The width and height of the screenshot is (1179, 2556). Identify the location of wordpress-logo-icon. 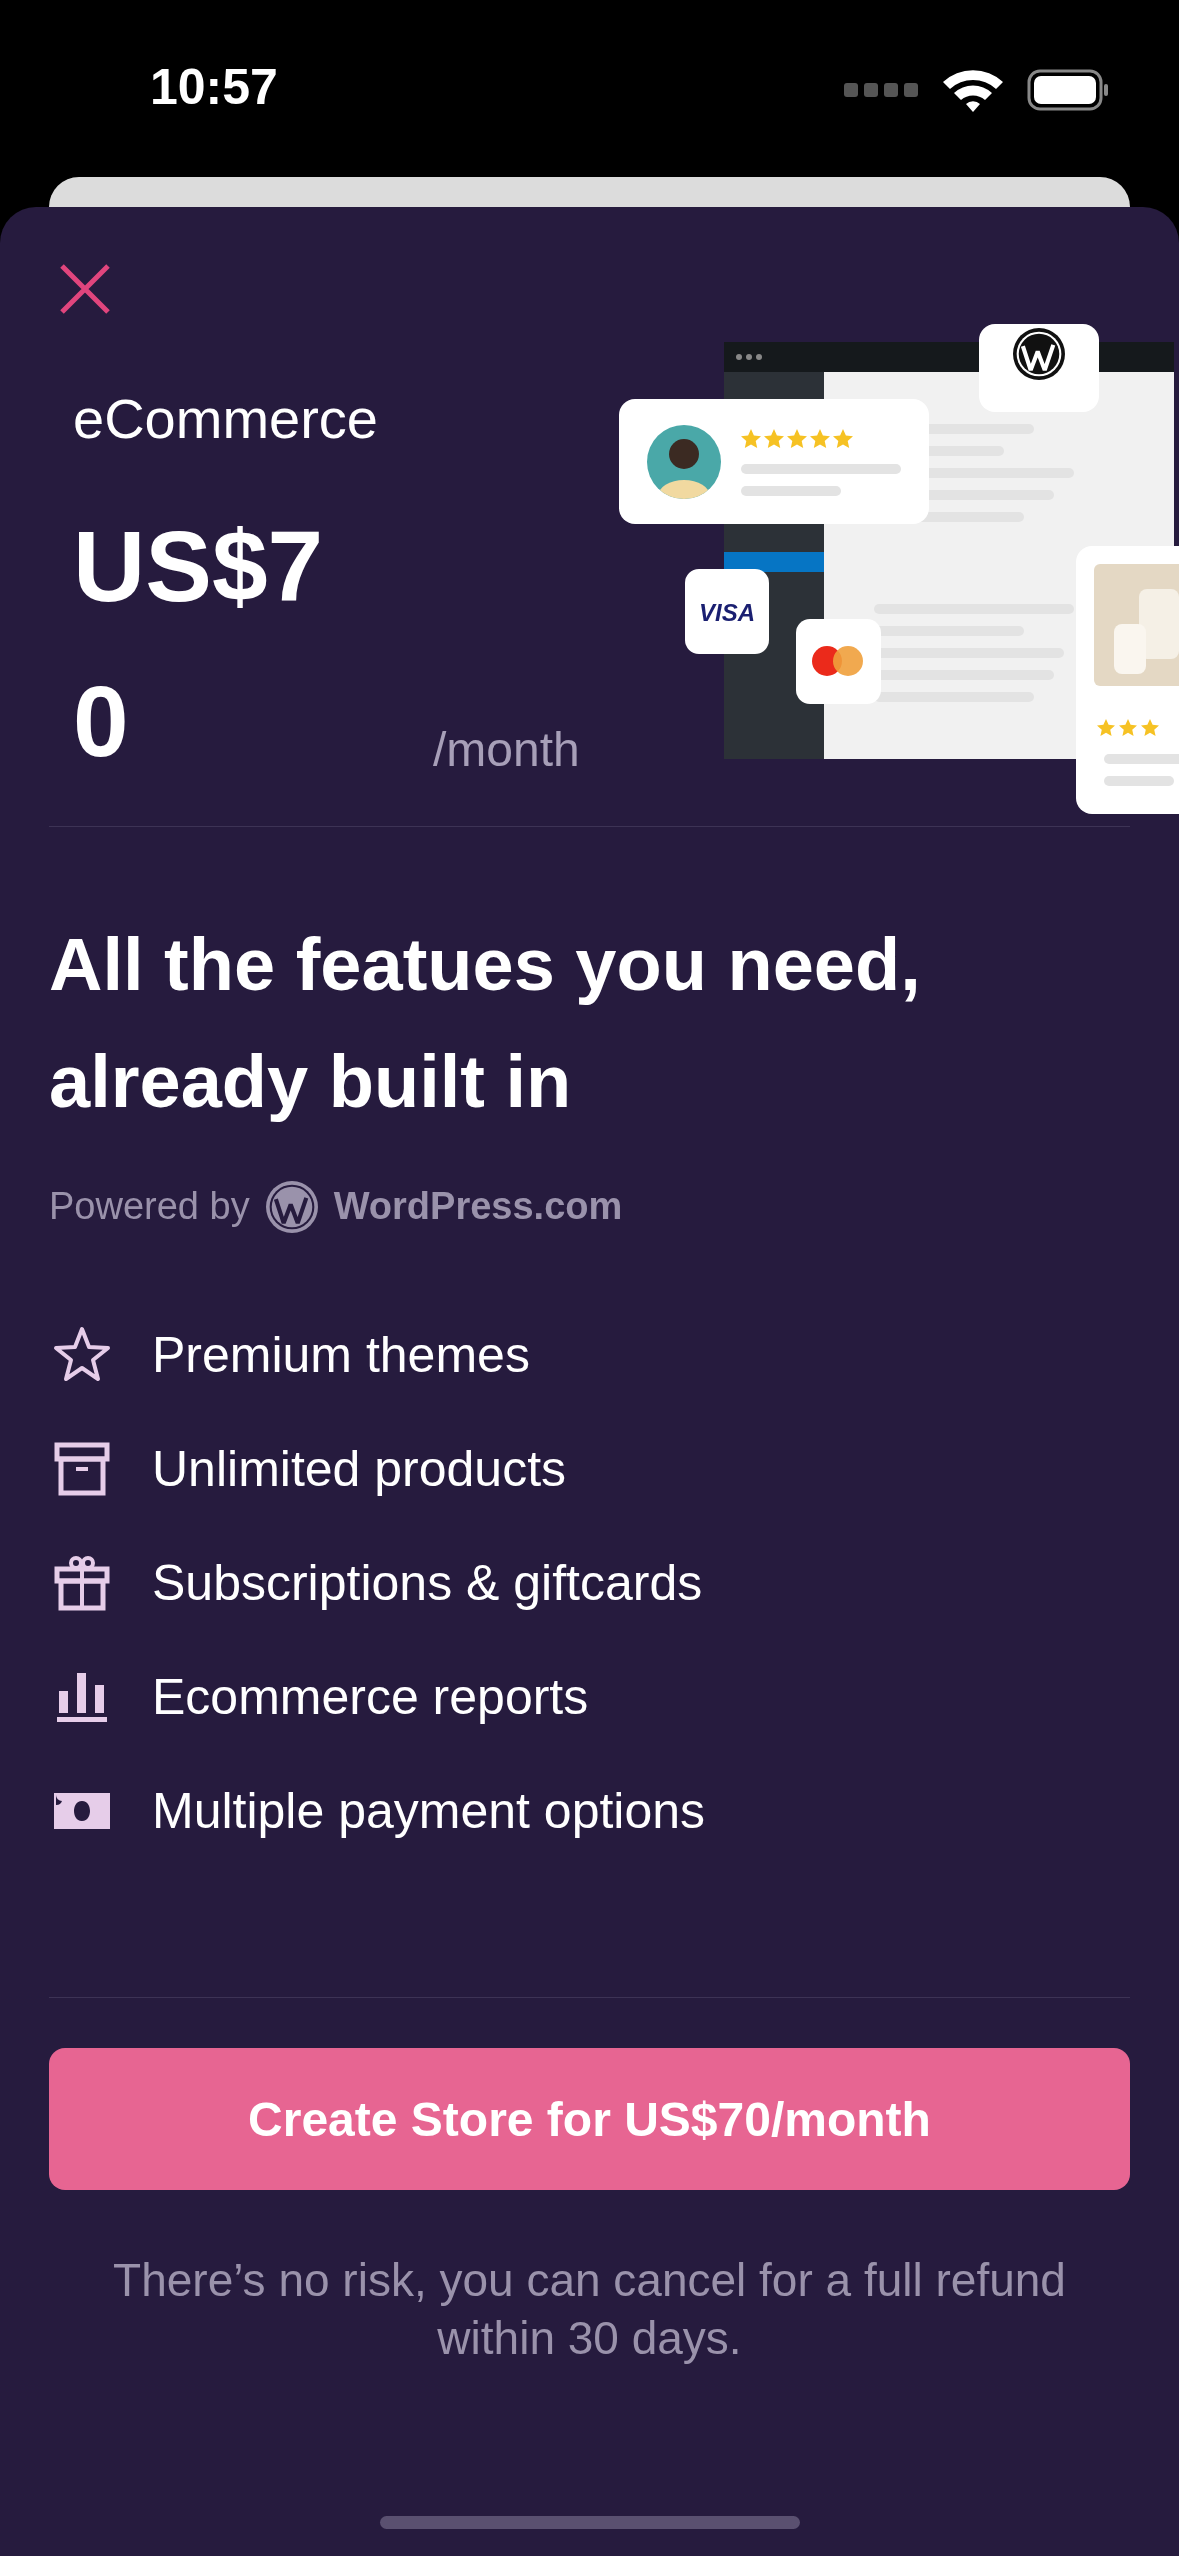
(291, 1206).